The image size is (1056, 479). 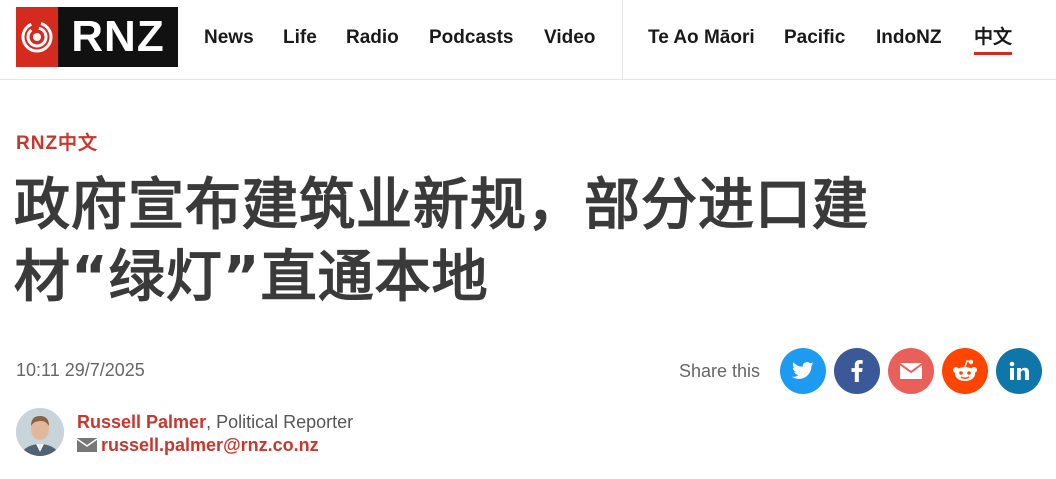 I want to click on nav-divider, so click(x=622, y=40).